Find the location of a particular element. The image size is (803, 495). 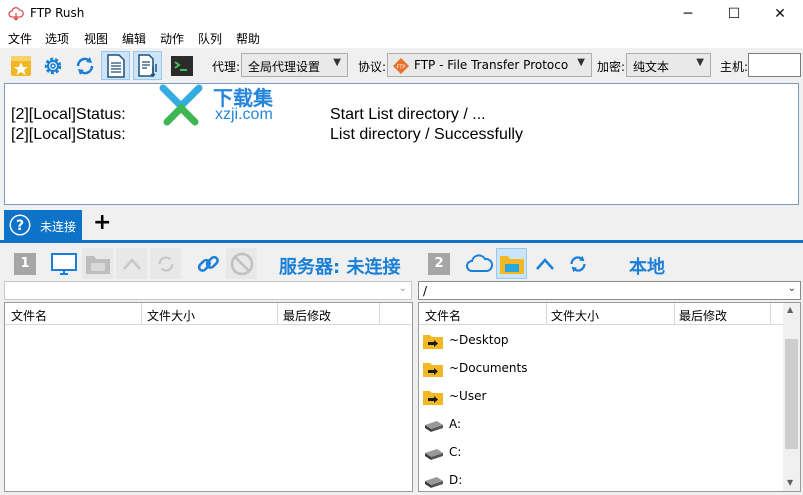

local-up-button is located at coordinates (544, 263).